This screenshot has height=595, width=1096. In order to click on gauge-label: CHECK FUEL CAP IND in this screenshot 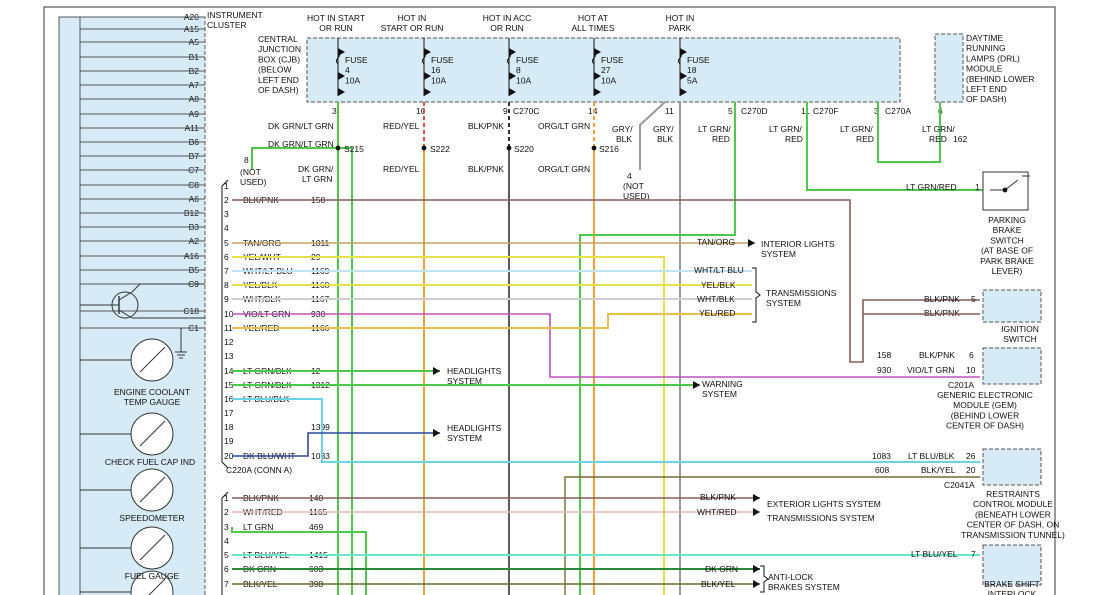, I will do `click(150, 462)`.